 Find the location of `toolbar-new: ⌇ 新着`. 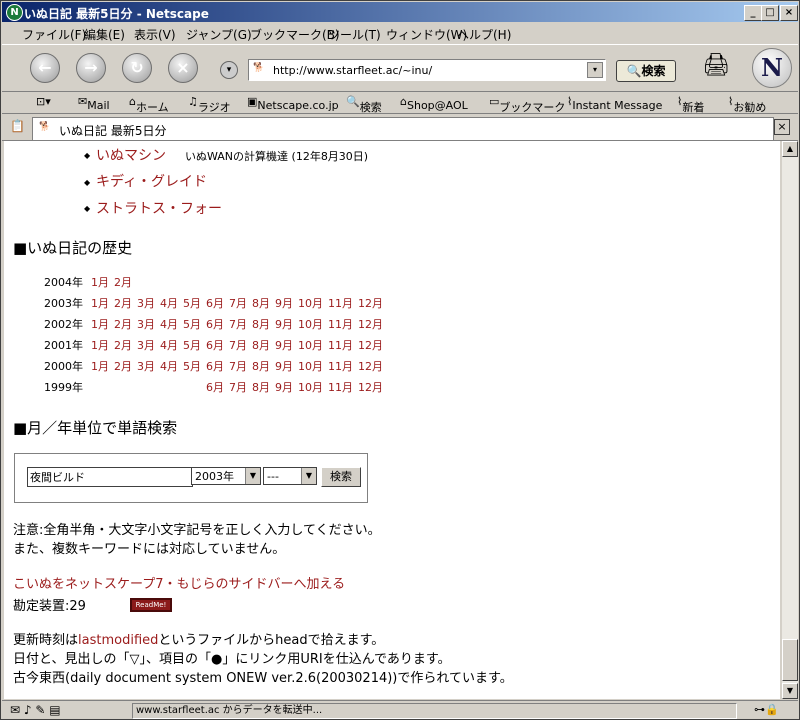

toolbar-new: ⌇ 新着 is located at coordinates (690, 104).